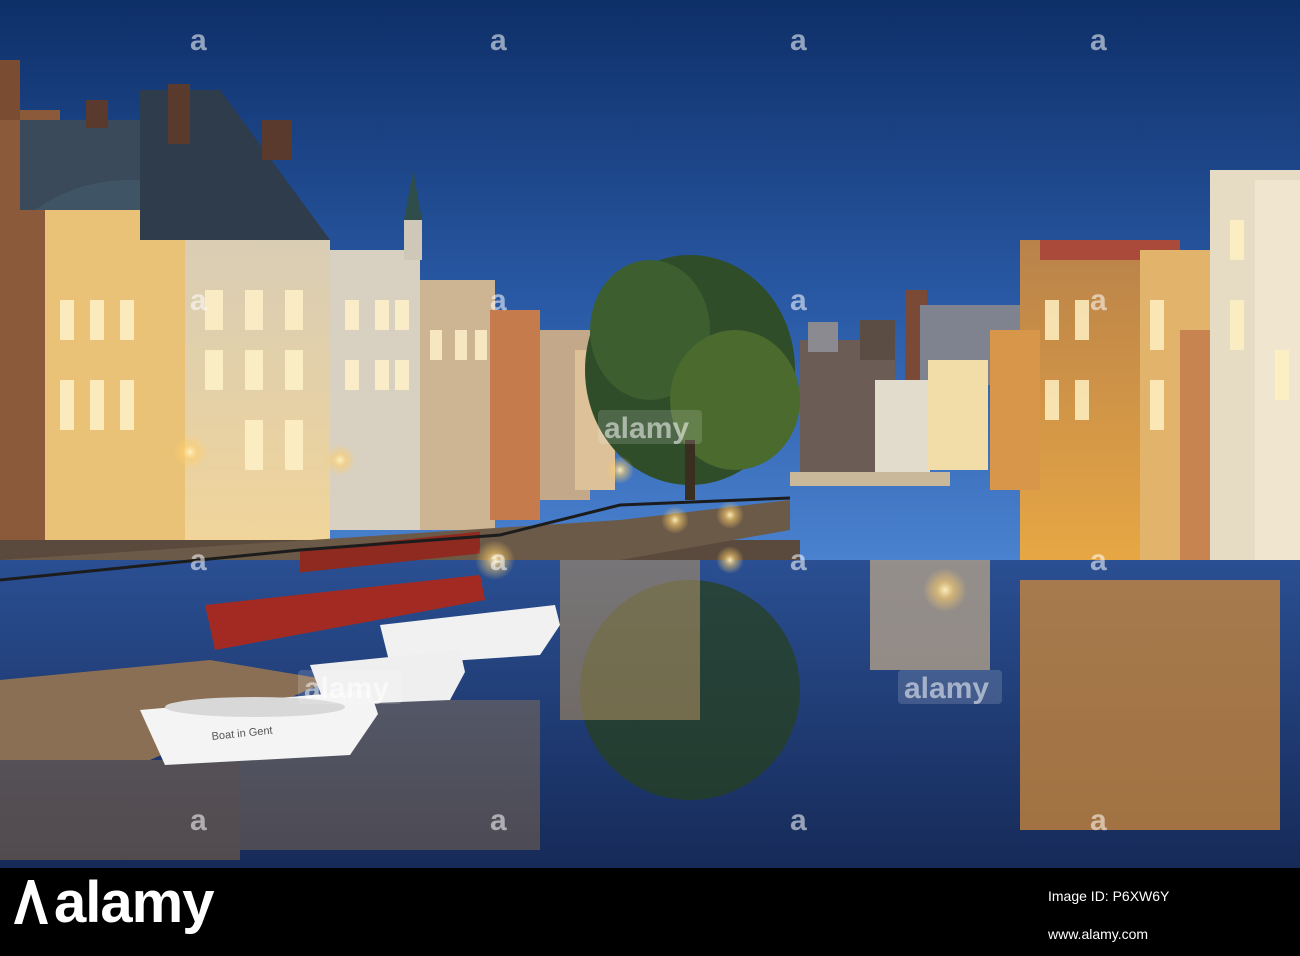  What do you see at coordinates (1109, 896) in the screenshot?
I see `image-id: Image ID: P6XW6Y` at bounding box center [1109, 896].